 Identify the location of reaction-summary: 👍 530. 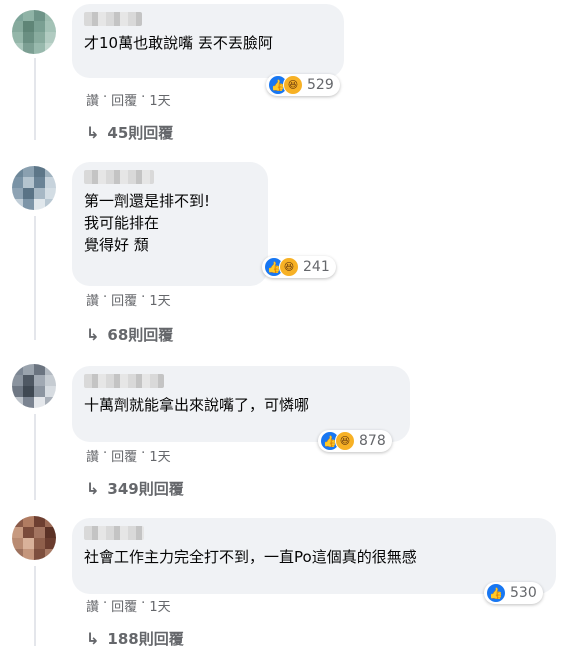
(513, 593).